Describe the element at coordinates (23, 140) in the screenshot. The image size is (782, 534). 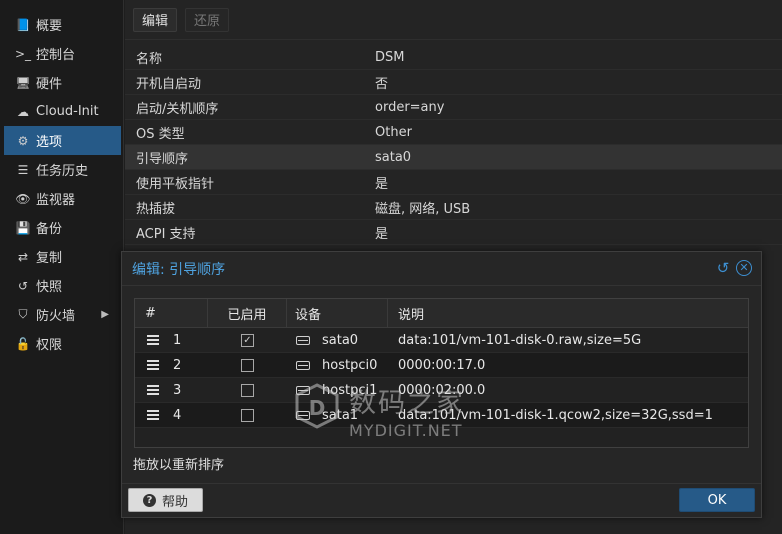
I see `gear-icon: ⚙` at that location.